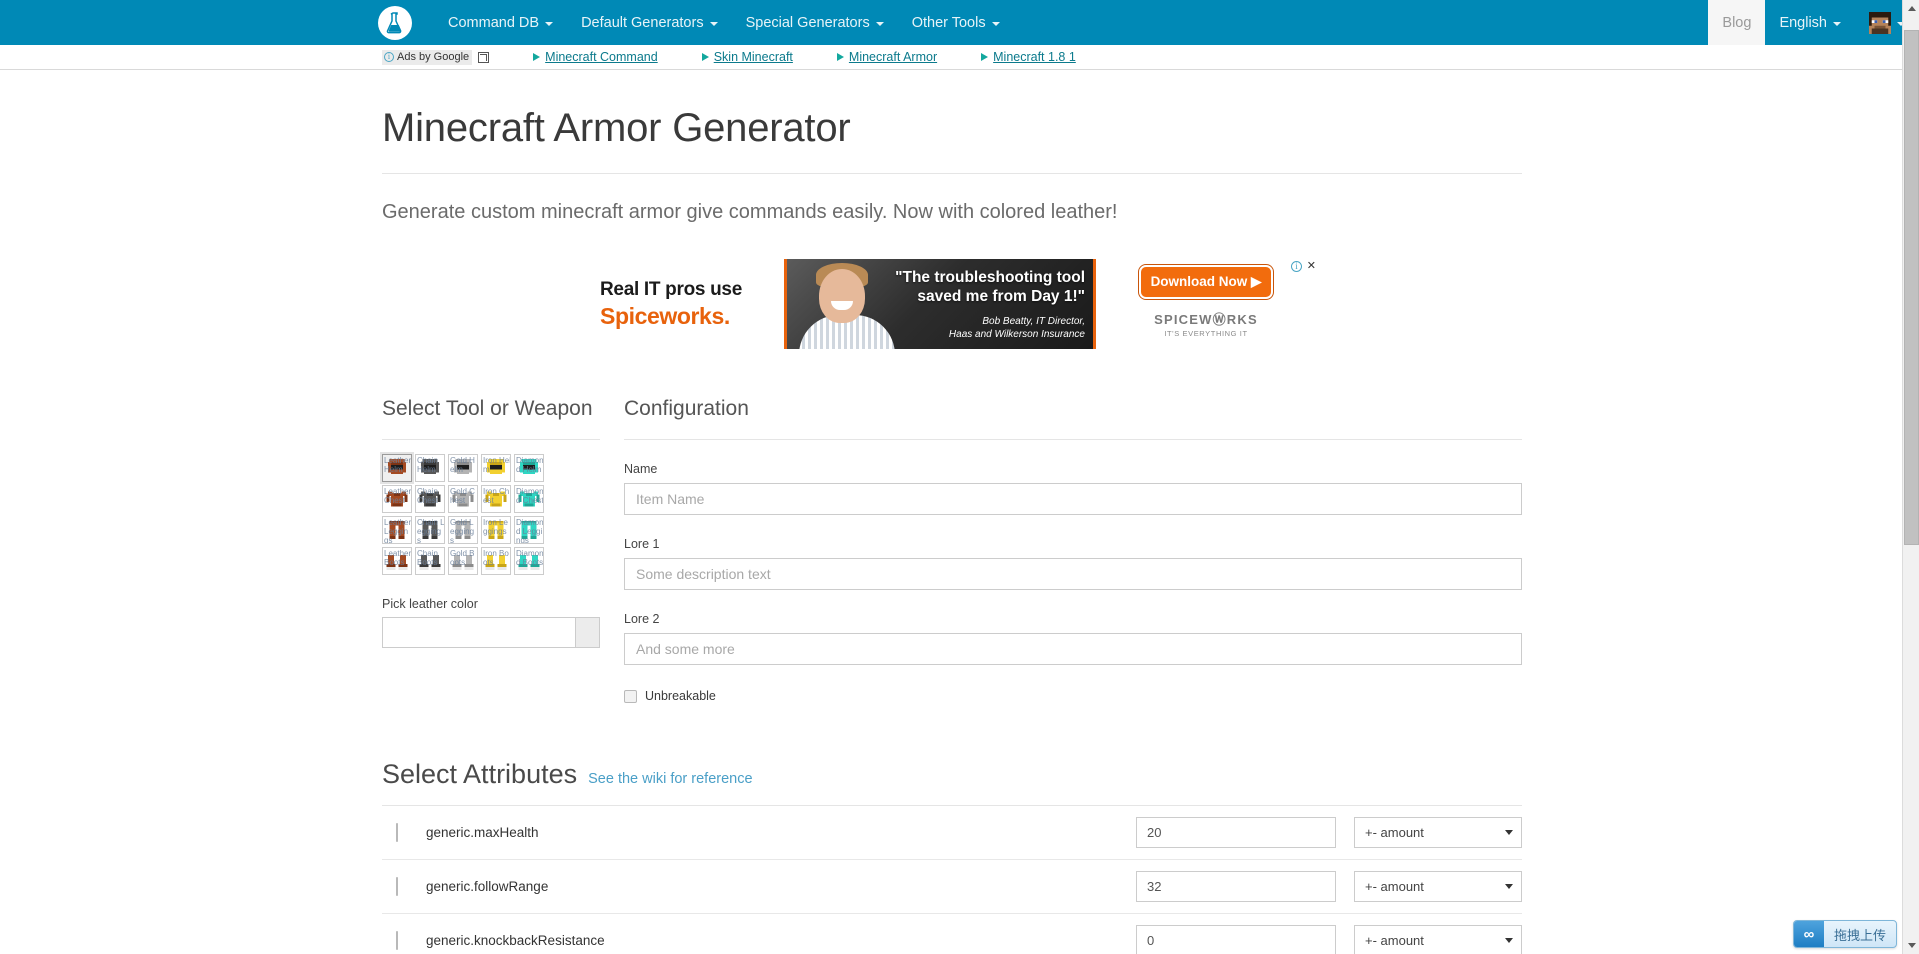 The height and width of the screenshot is (954, 1919). I want to click on nav-item-label: Default Generators, so click(642, 22).